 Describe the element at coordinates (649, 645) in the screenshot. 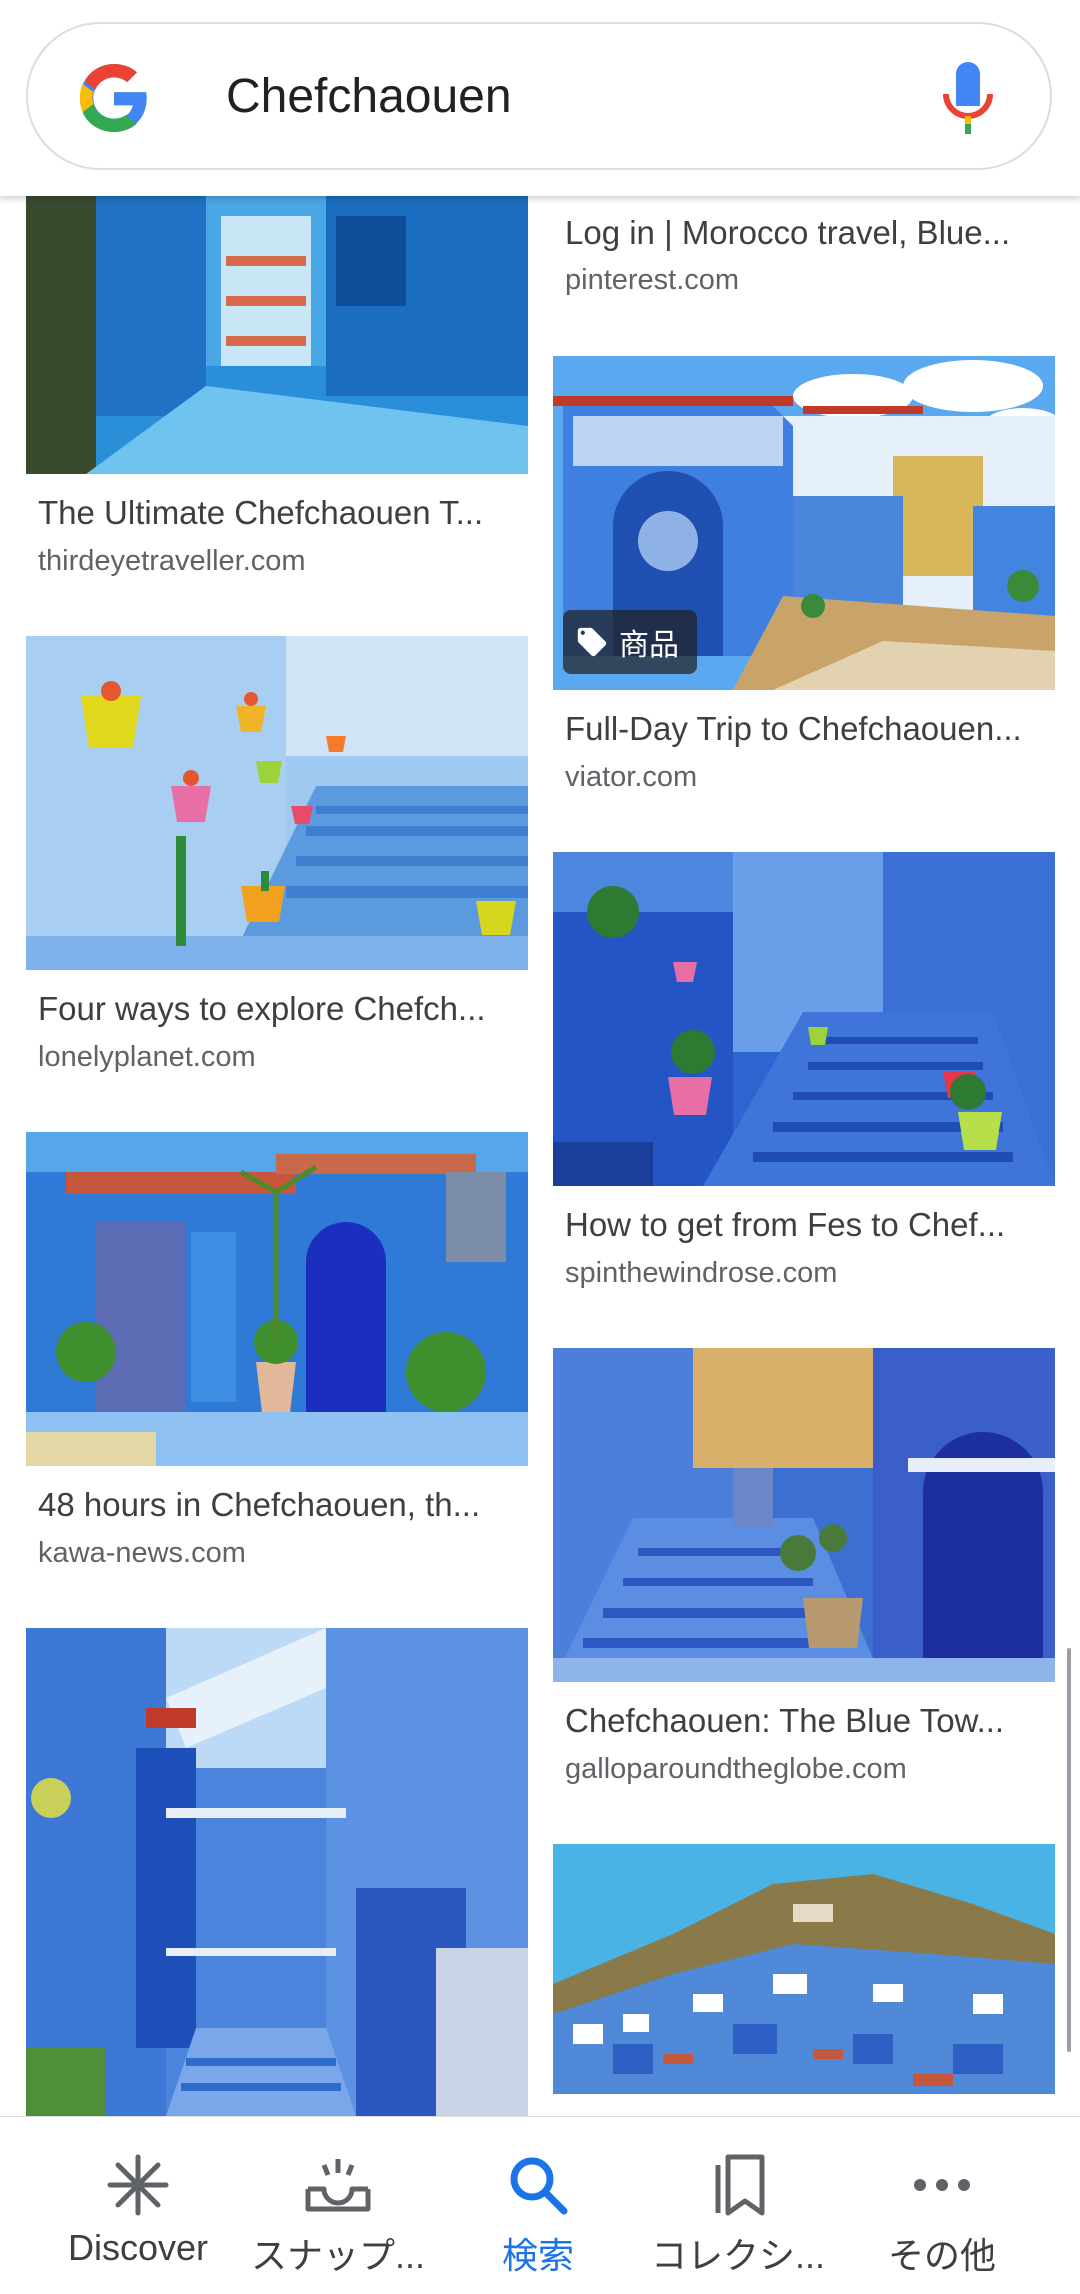

I see `product-tag-label: 商品` at that location.